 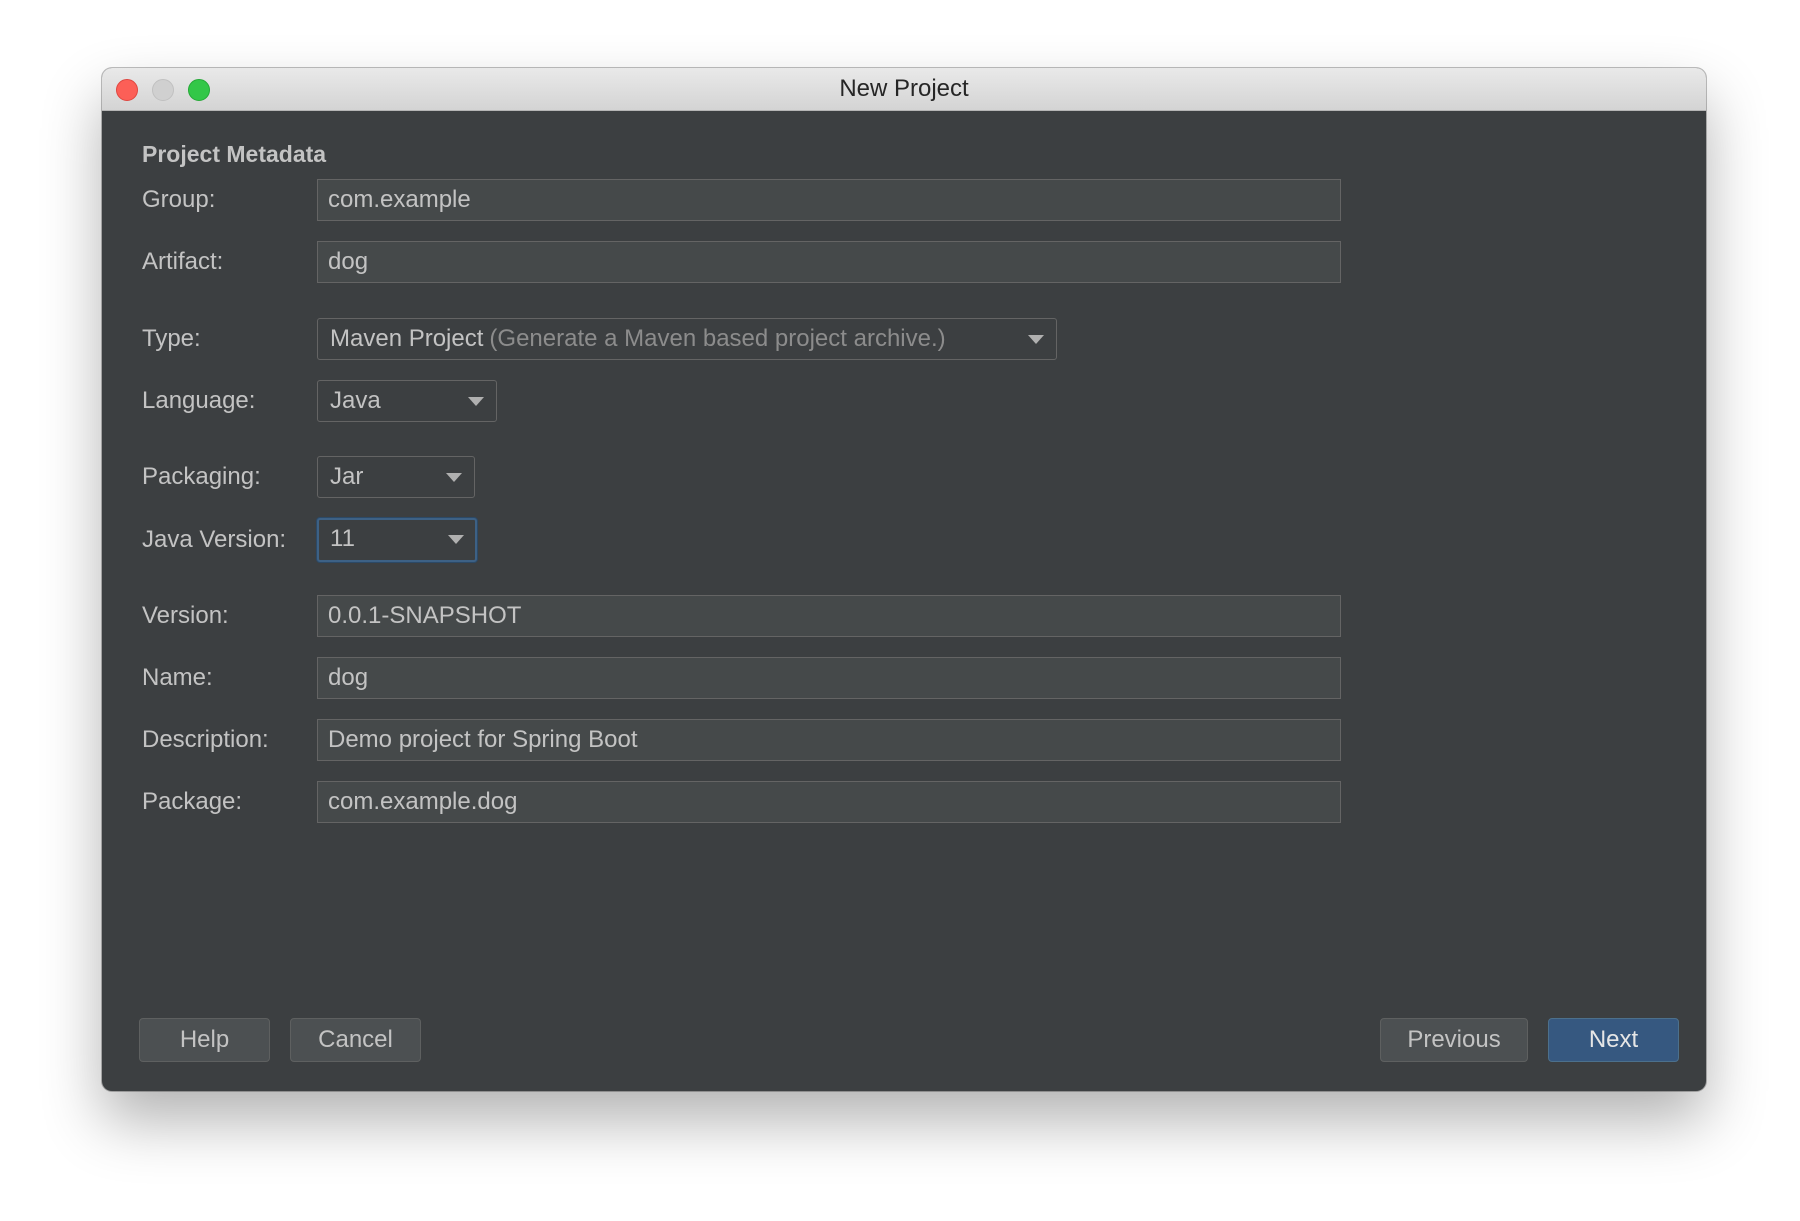 I want to click on window-title: New Project, so click(x=904, y=89).